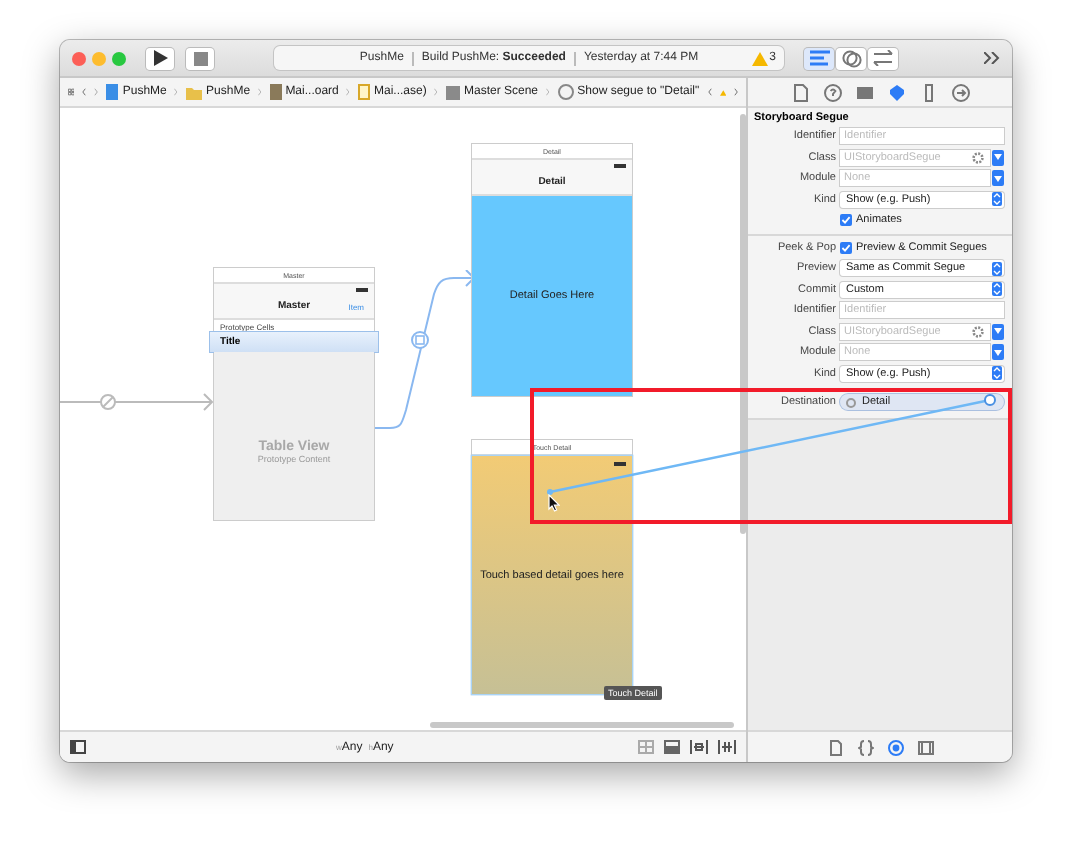 This screenshot has height=844, width=1072. I want to click on arrow-circle-icon, so click(960, 92).